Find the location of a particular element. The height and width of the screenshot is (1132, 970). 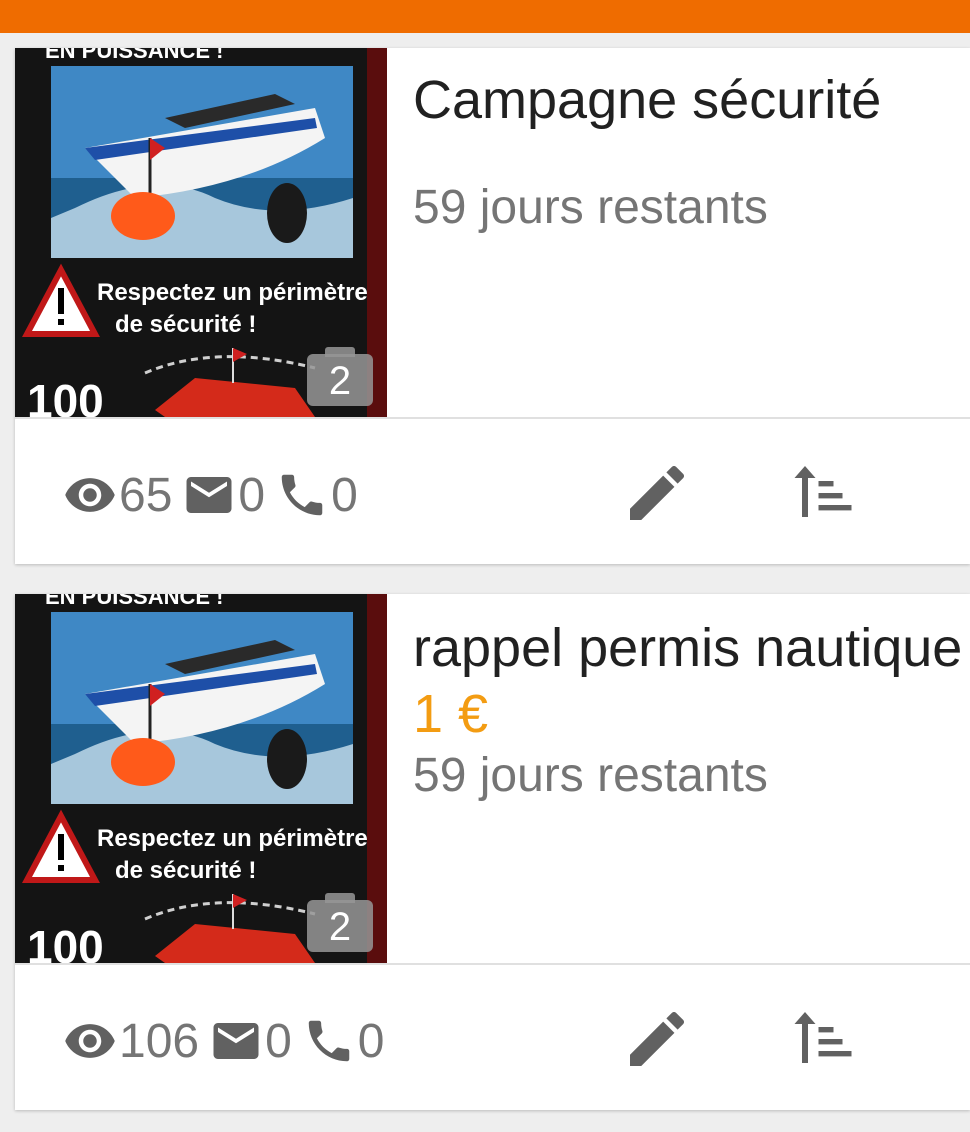

views-count: 106 is located at coordinates (159, 1041).